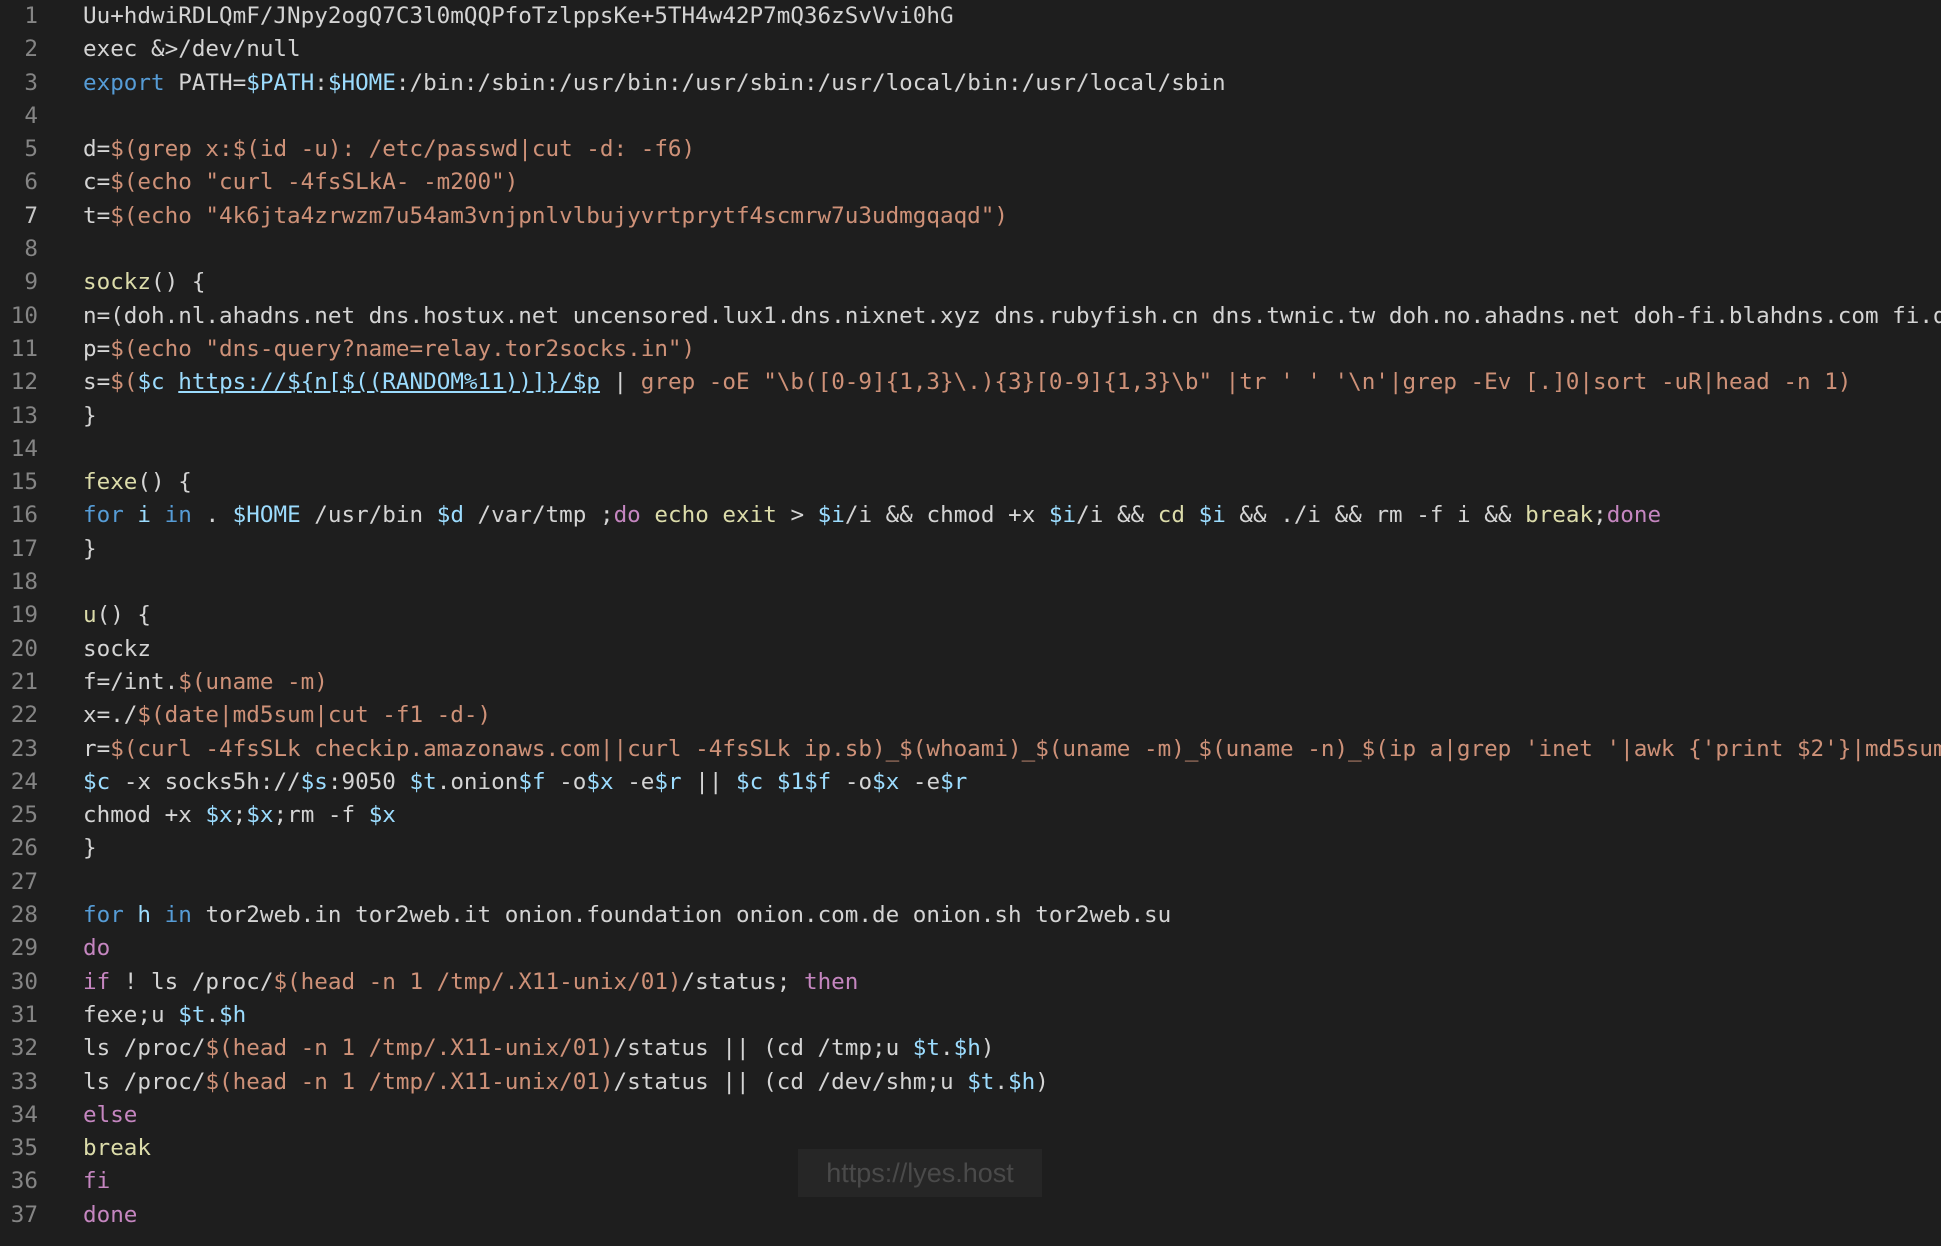 This screenshot has width=1941, height=1246. I want to click on code-token: /var/tmp ;, so click(538, 515).